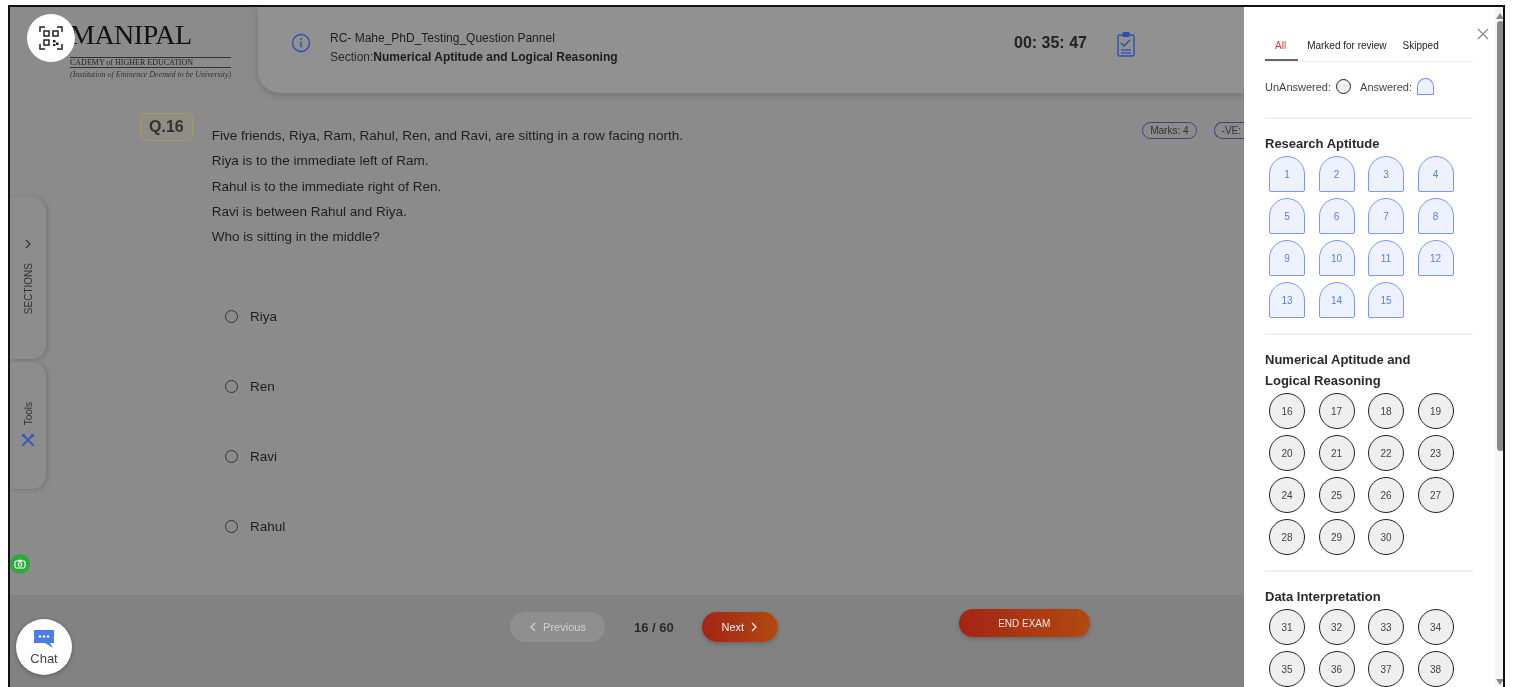 Image resolution: width=1514 pixels, height=687 pixels. Describe the element at coordinates (263, 457) in the screenshot. I see `option-label: Ravi` at that location.